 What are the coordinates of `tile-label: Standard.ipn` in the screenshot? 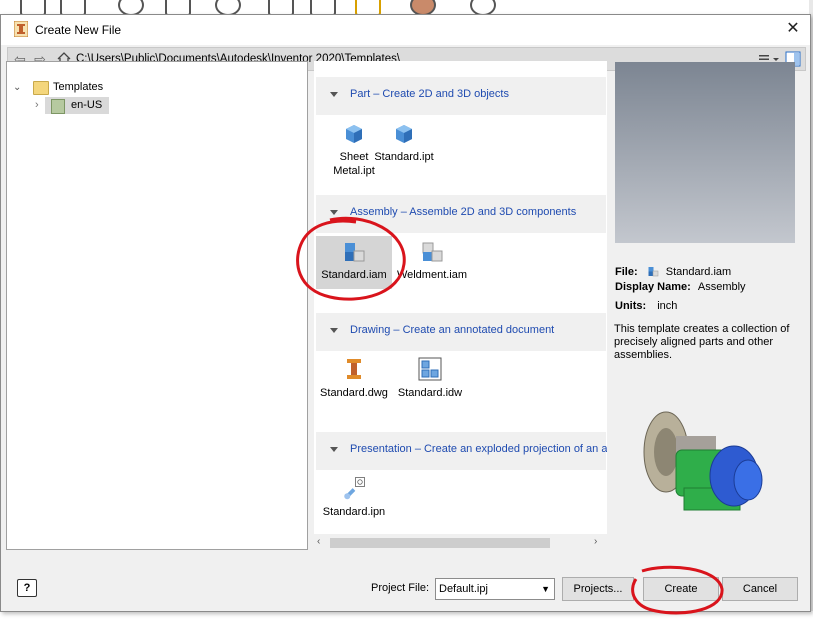 It's located at (354, 512).